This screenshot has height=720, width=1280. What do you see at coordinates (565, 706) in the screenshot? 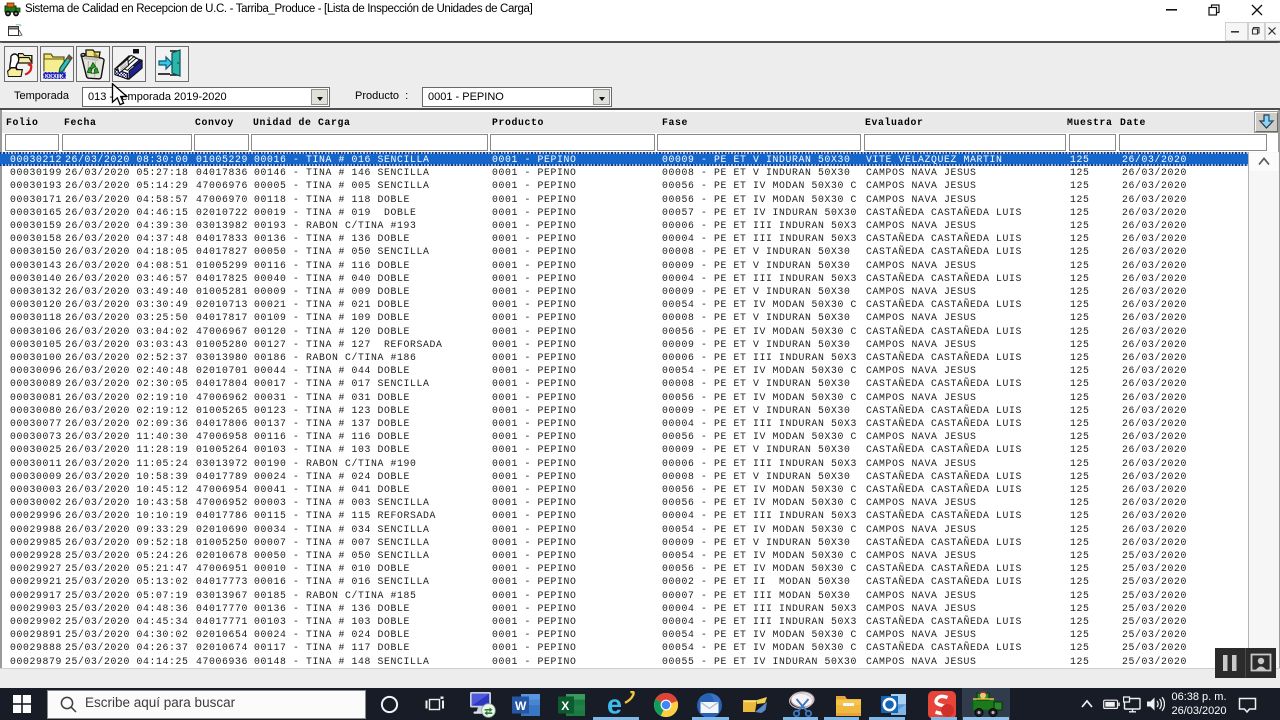
I see `svg-text: X` at bounding box center [565, 706].